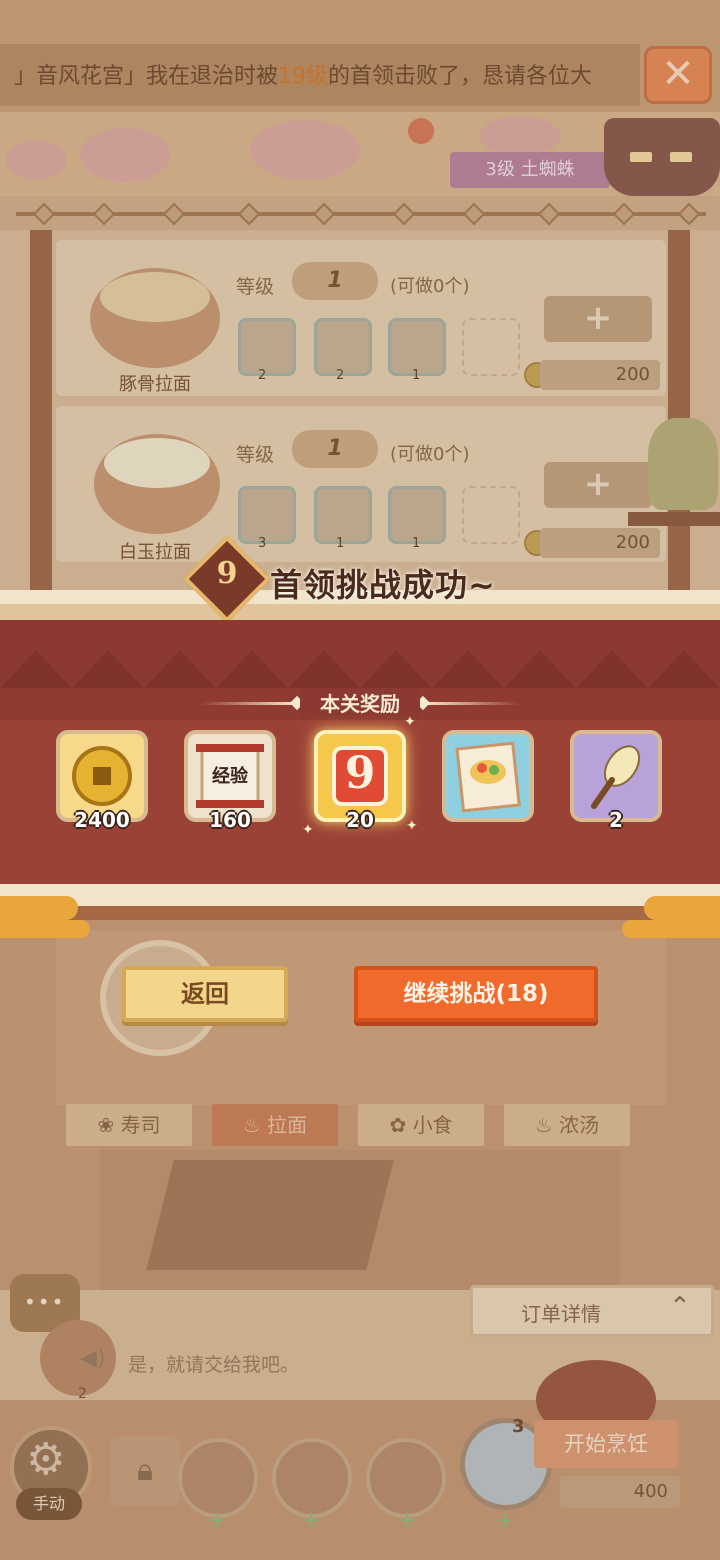  Describe the element at coordinates (102, 820) in the screenshot. I see `reward-count: 2400` at that location.